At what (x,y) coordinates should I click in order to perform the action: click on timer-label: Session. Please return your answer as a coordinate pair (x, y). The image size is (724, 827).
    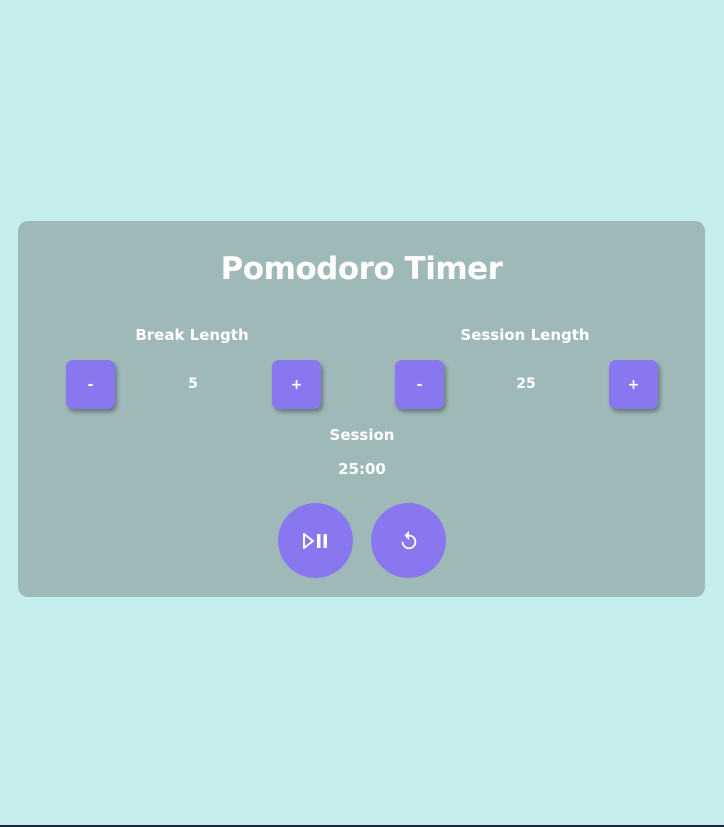
    Looking at the image, I should click on (362, 435).